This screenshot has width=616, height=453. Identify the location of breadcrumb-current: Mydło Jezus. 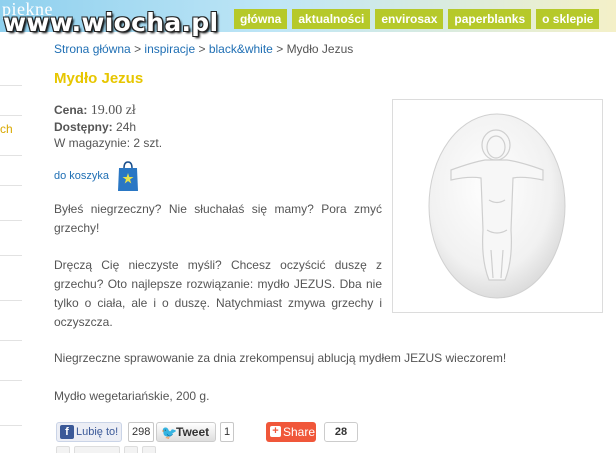
(320, 49).